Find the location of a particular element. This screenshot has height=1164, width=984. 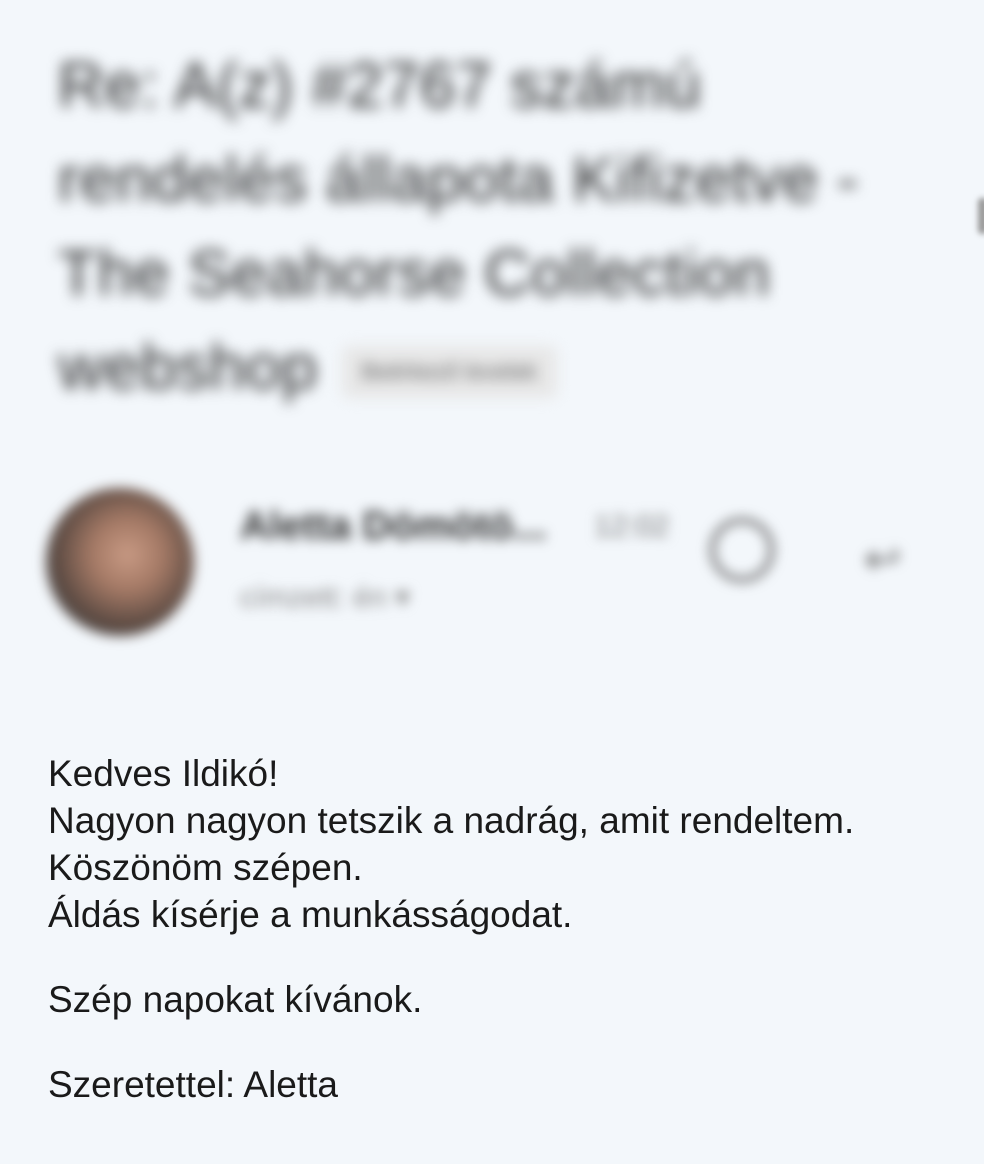

avatar is located at coordinates (120, 562).